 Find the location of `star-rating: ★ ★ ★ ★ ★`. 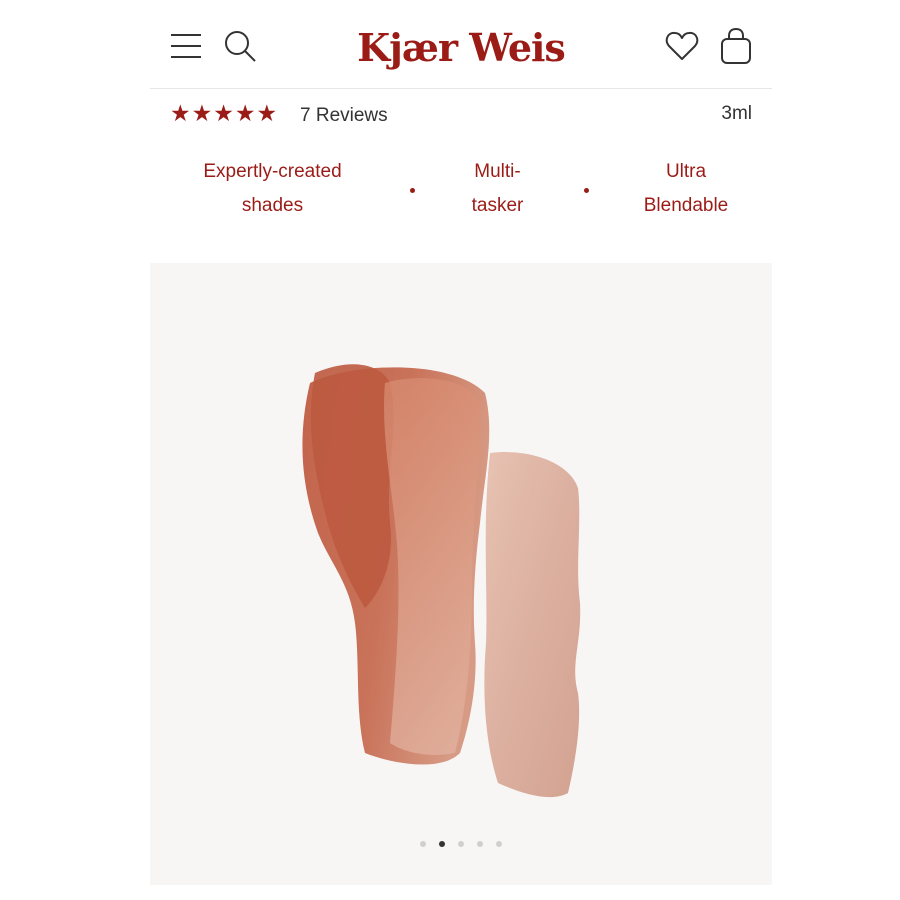

star-rating: ★ ★ ★ ★ ★ is located at coordinates (223, 113).